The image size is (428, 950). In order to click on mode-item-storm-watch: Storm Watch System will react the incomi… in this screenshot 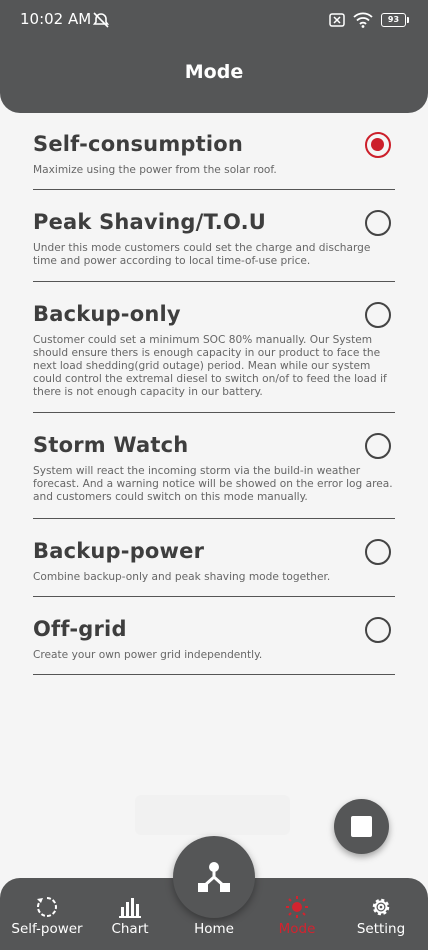, I will do `click(214, 466)`.